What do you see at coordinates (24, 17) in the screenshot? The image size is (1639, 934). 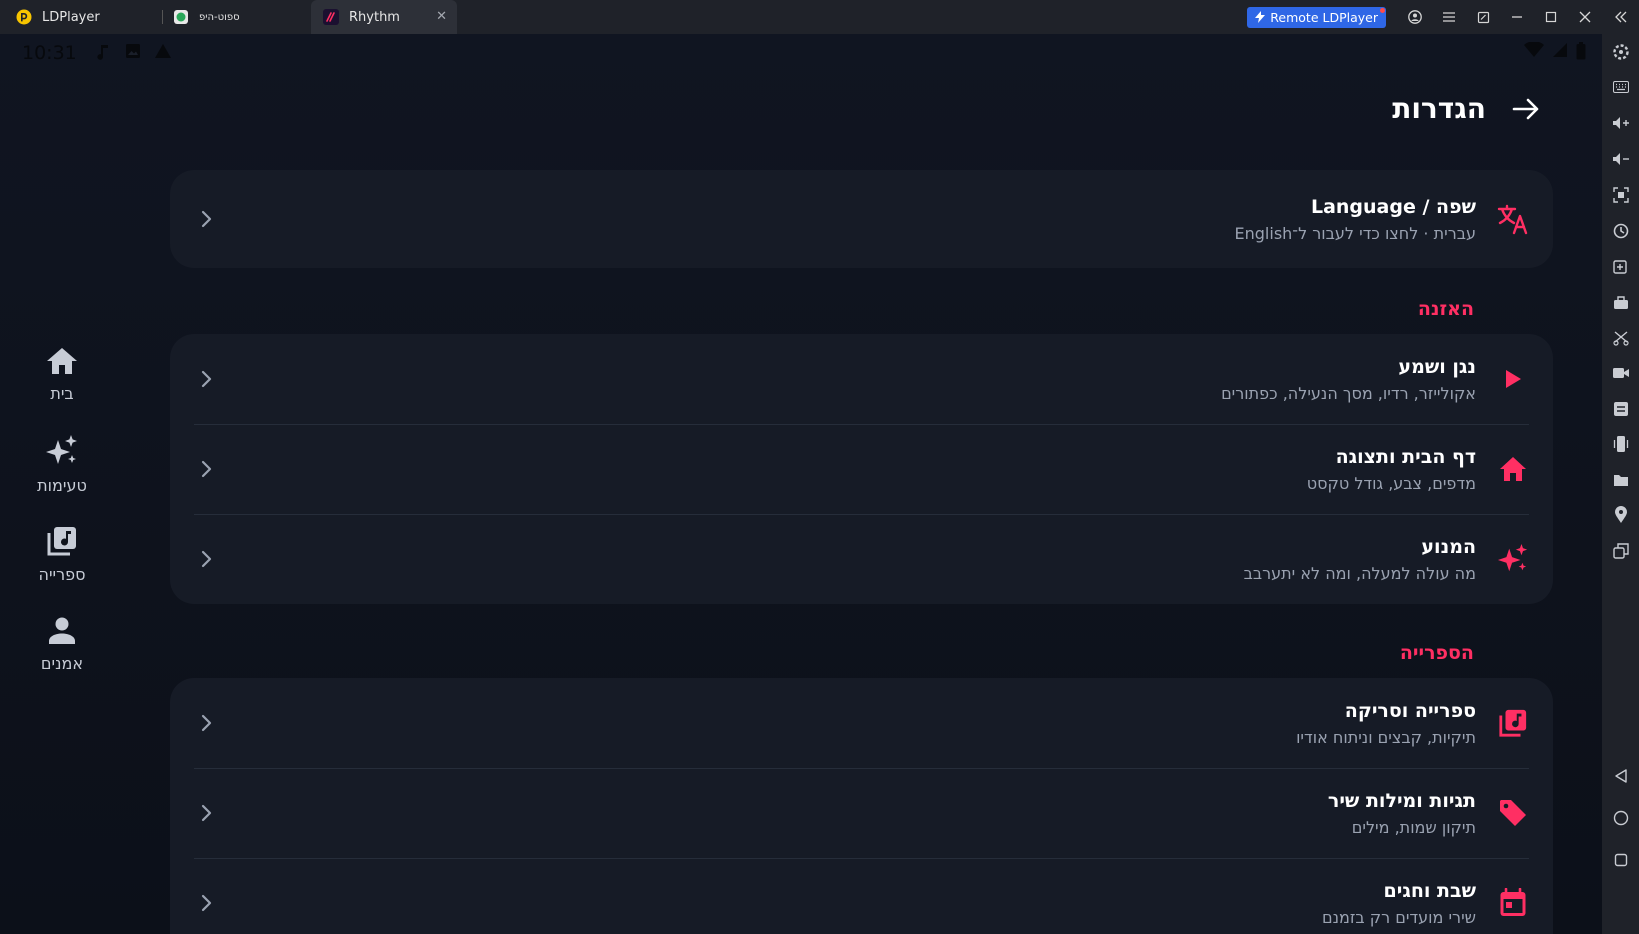 I see `ldplayer-logo-icon` at bounding box center [24, 17].